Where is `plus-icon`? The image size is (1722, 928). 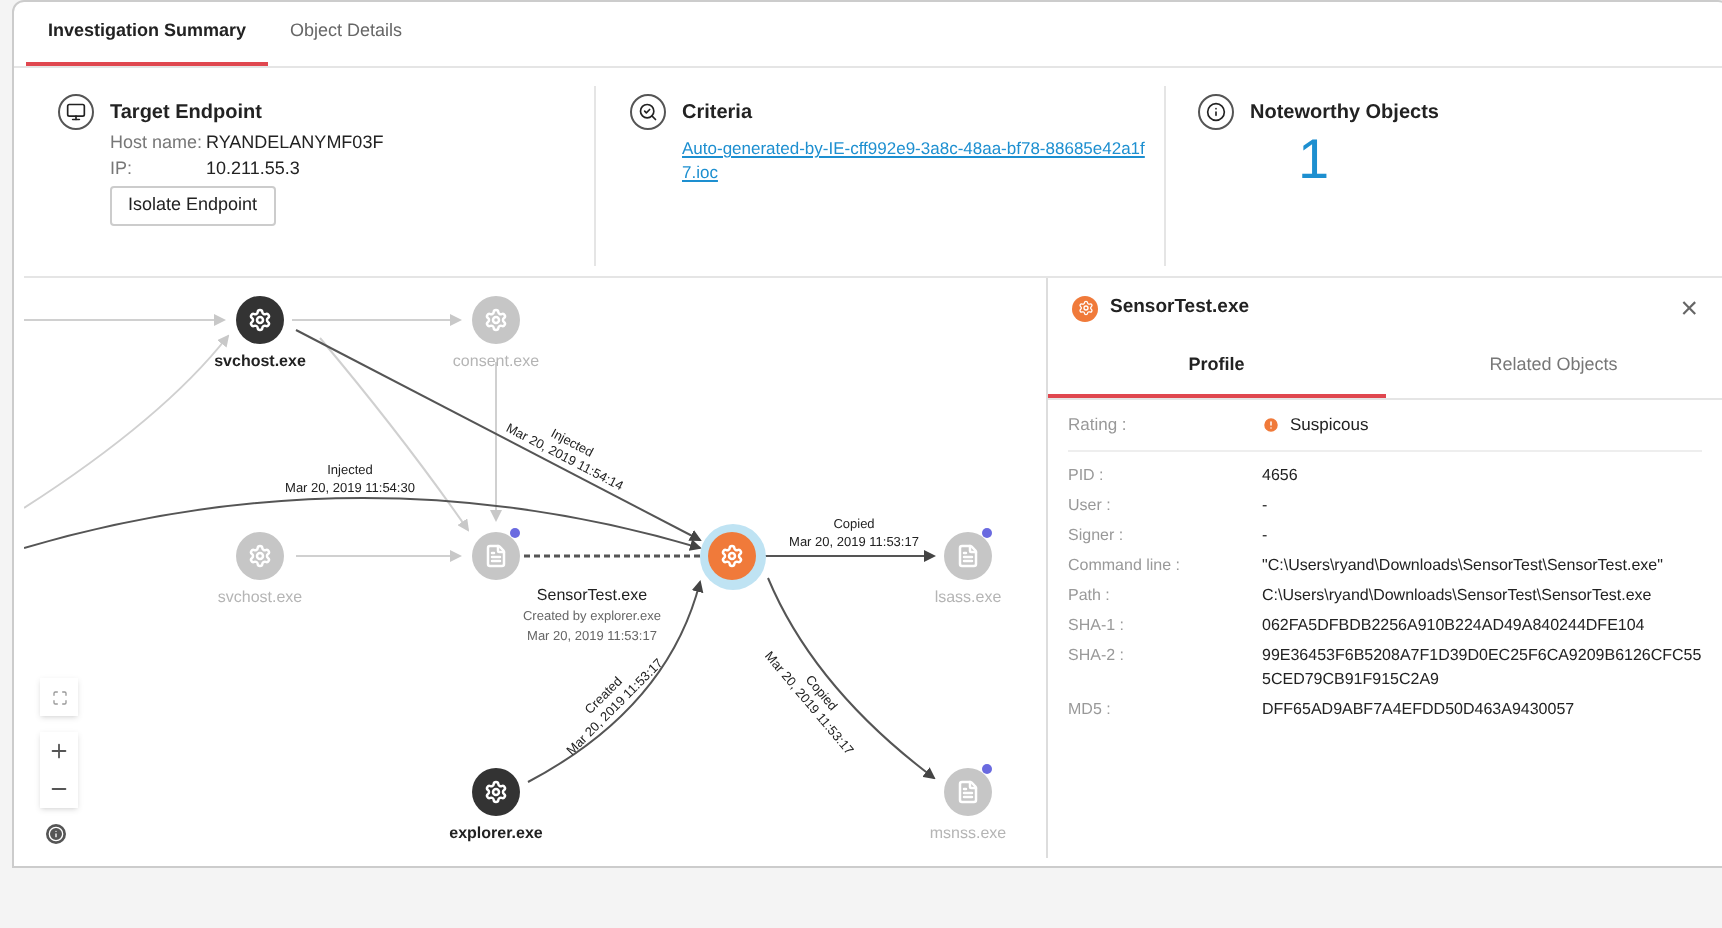
plus-icon is located at coordinates (59, 751).